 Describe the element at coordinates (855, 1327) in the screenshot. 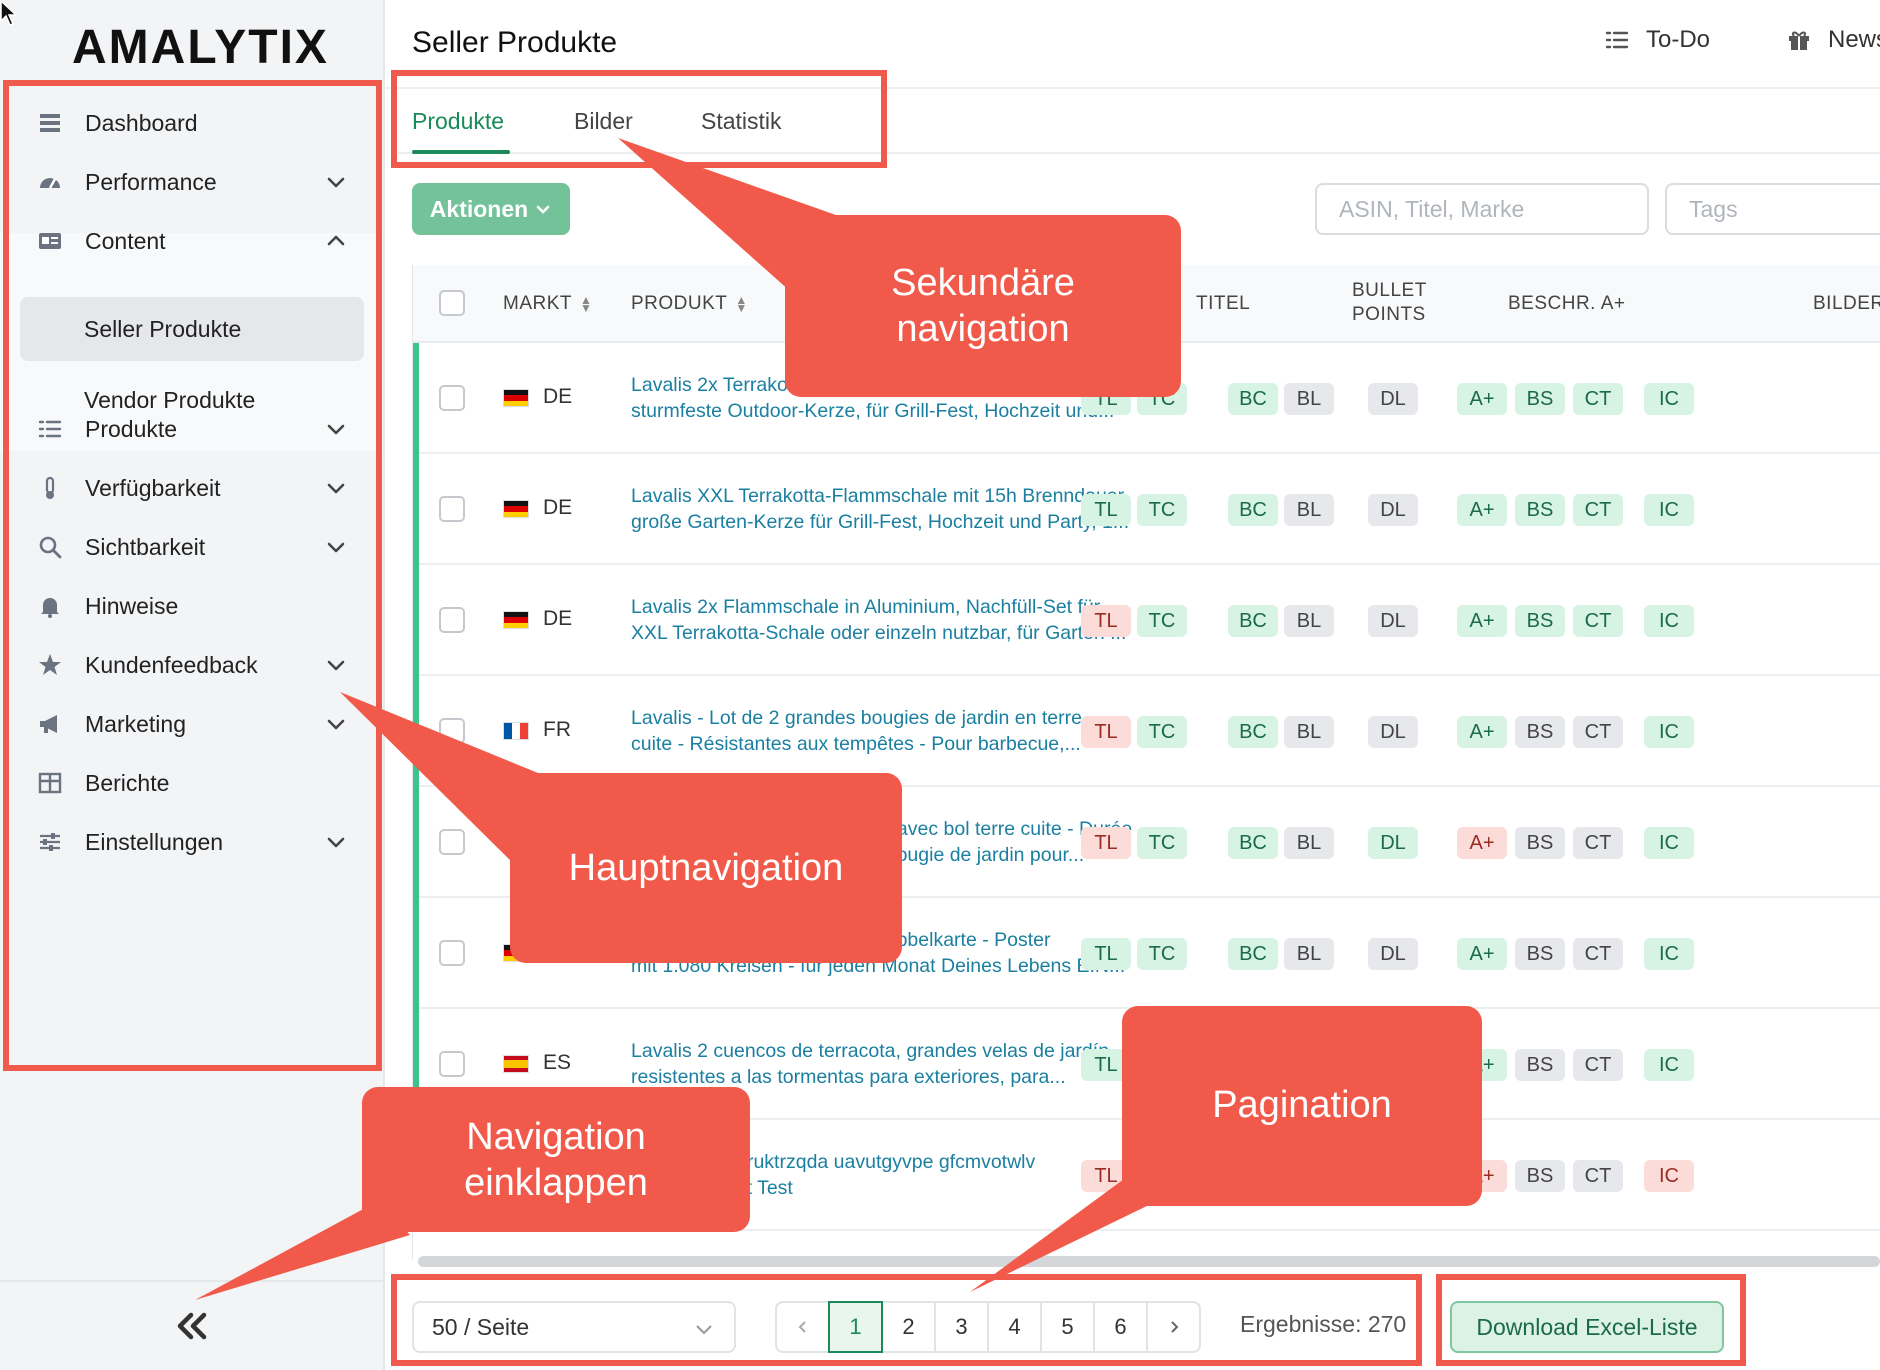

I see `page-1-button: 1` at that location.